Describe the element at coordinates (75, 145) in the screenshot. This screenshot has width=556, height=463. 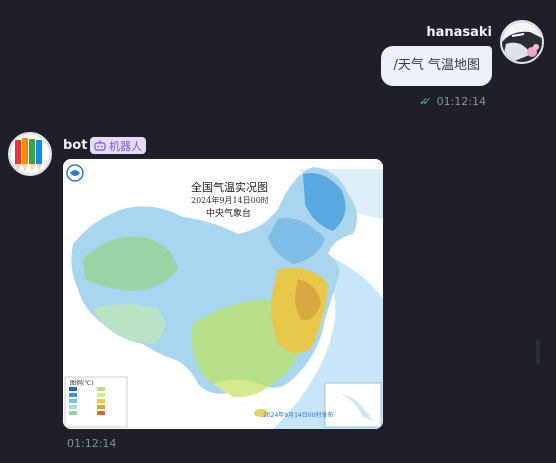
I see `bot-name: bot` at that location.